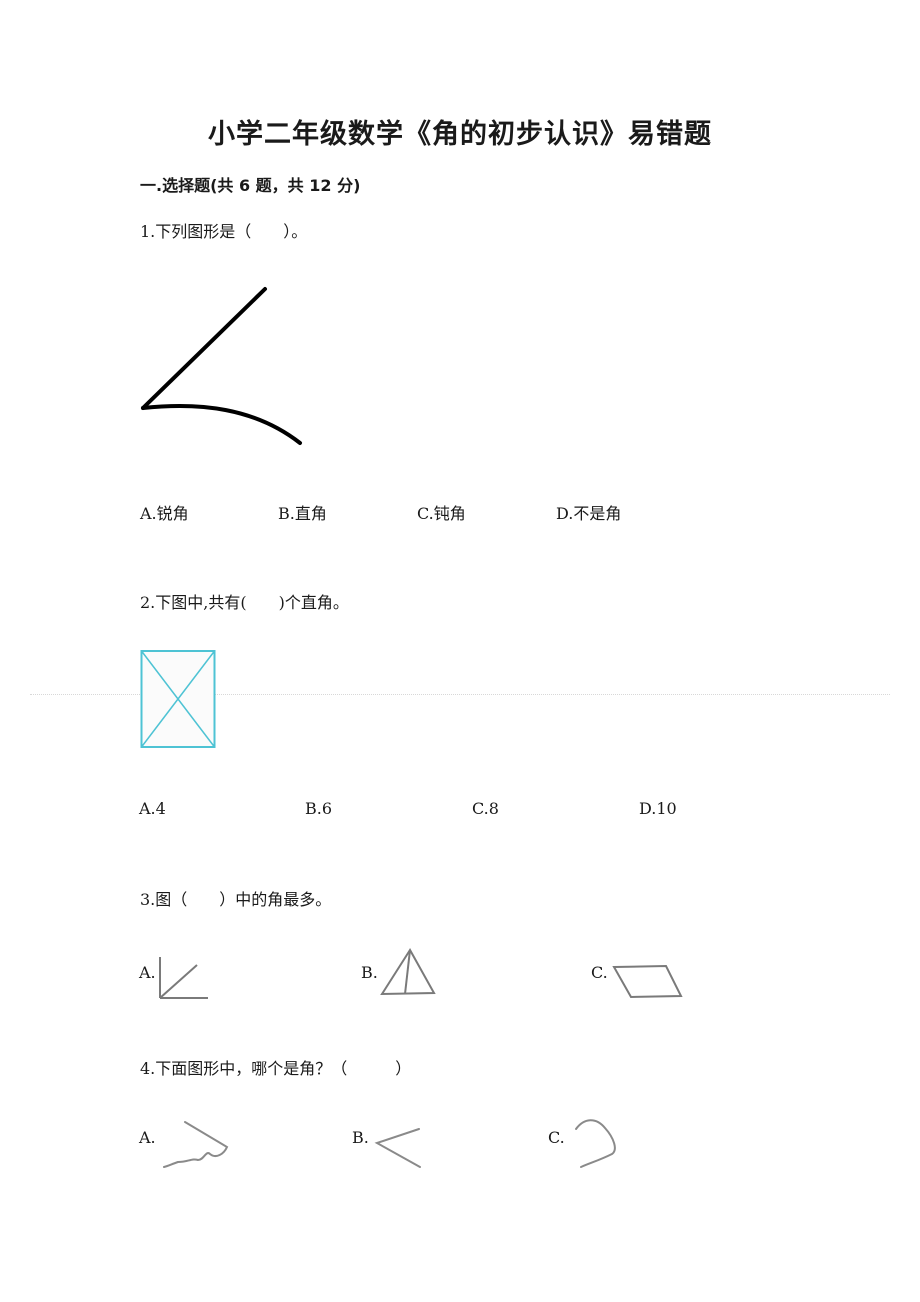 The image size is (920, 1302). I want to click on question-4-figures, so click(389, 1143).